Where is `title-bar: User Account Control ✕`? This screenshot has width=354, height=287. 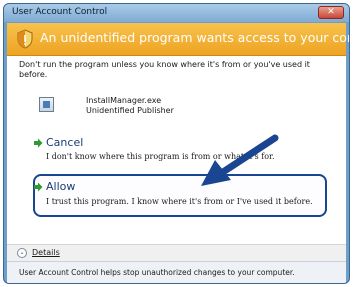
title-bar: User Account Control ✕ is located at coordinates (176, 13).